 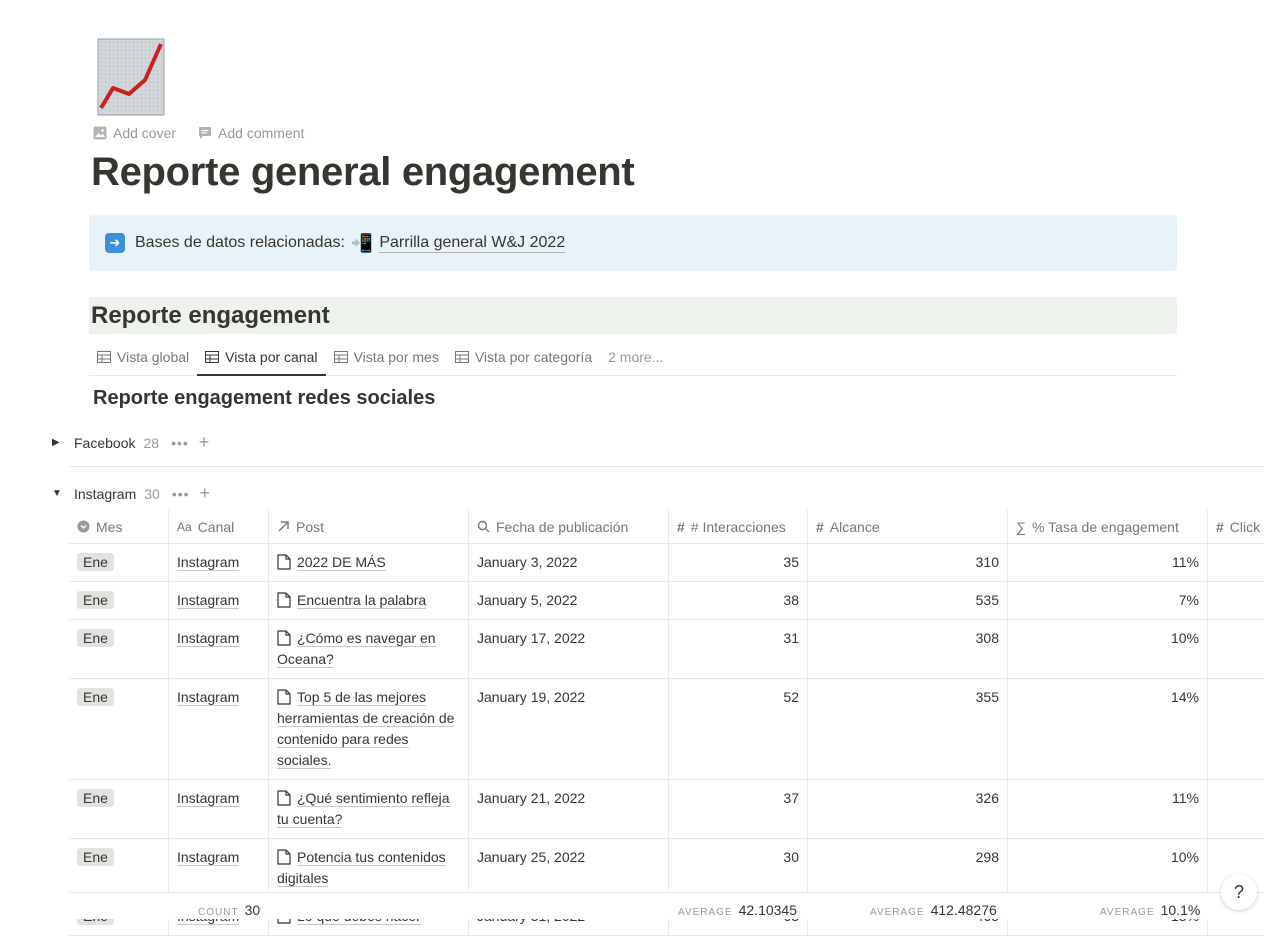 What do you see at coordinates (1239, 892) in the screenshot?
I see `help-button: ?` at bounding box center [1239, 892].